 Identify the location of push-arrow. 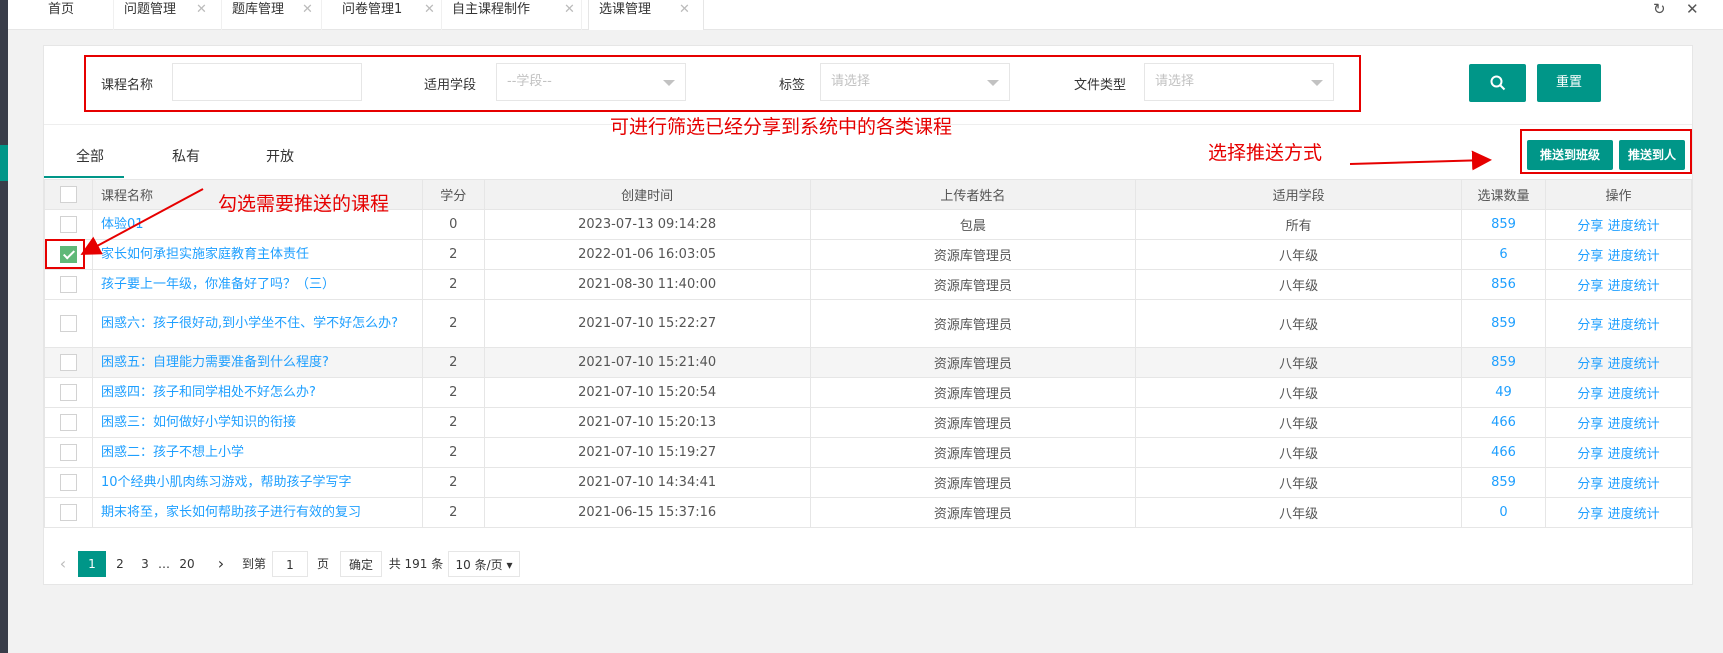
(1420, 160).